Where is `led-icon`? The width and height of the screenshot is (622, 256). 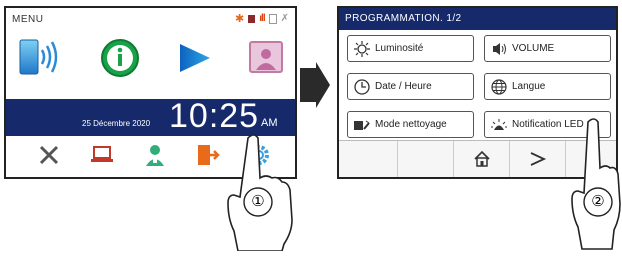 led-icon is located at coordinates (499, 125).